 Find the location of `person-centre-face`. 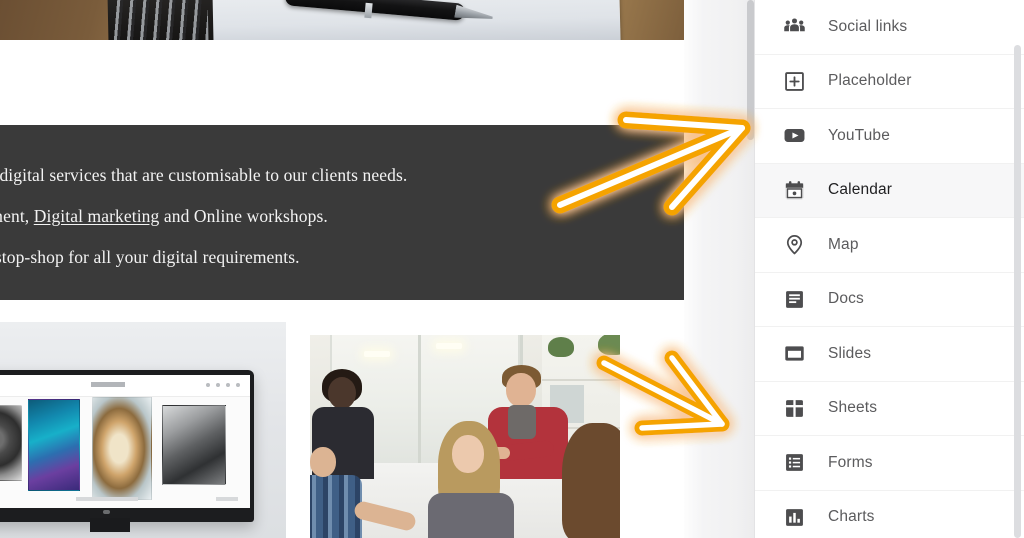

person-centre-face is located at coordinates (468, 454).